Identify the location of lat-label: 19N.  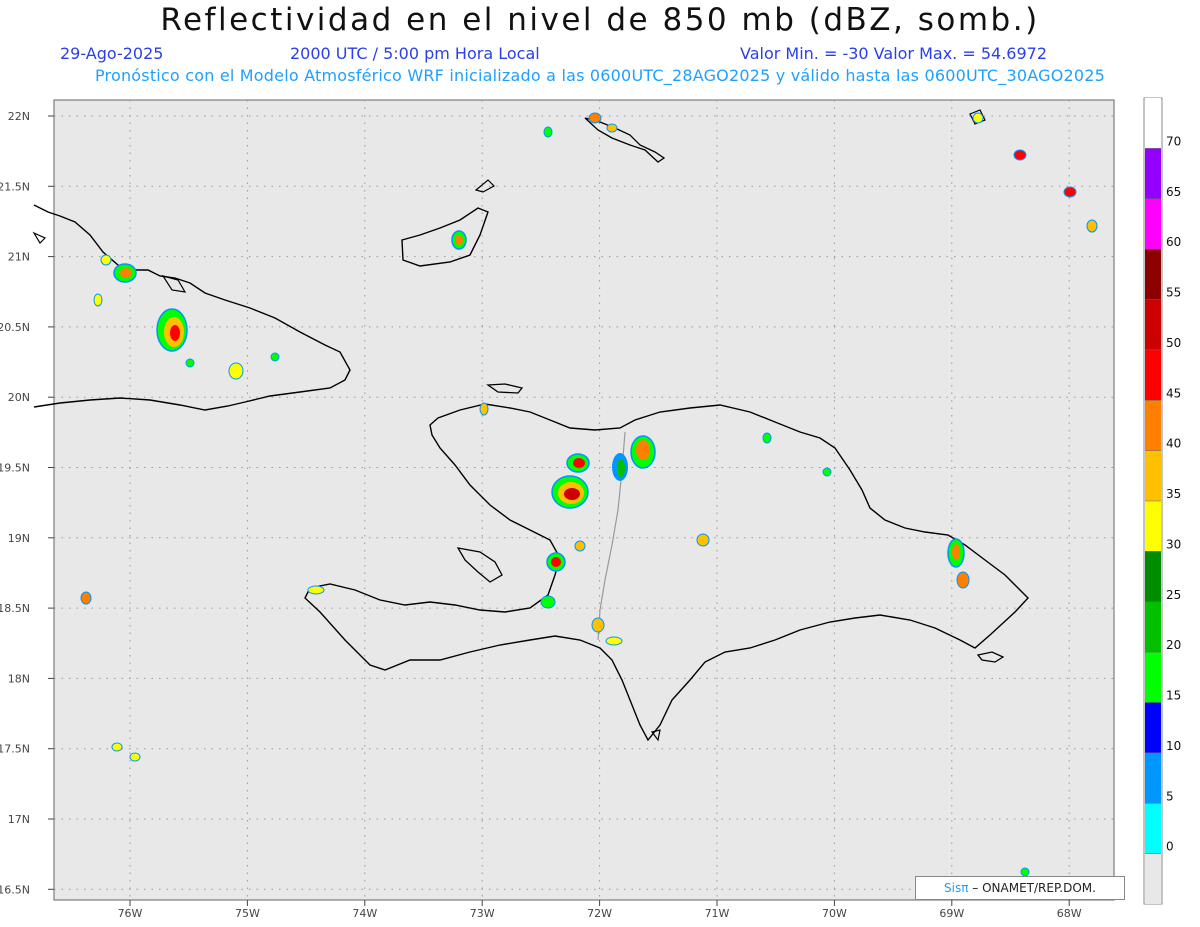
(19, 538).